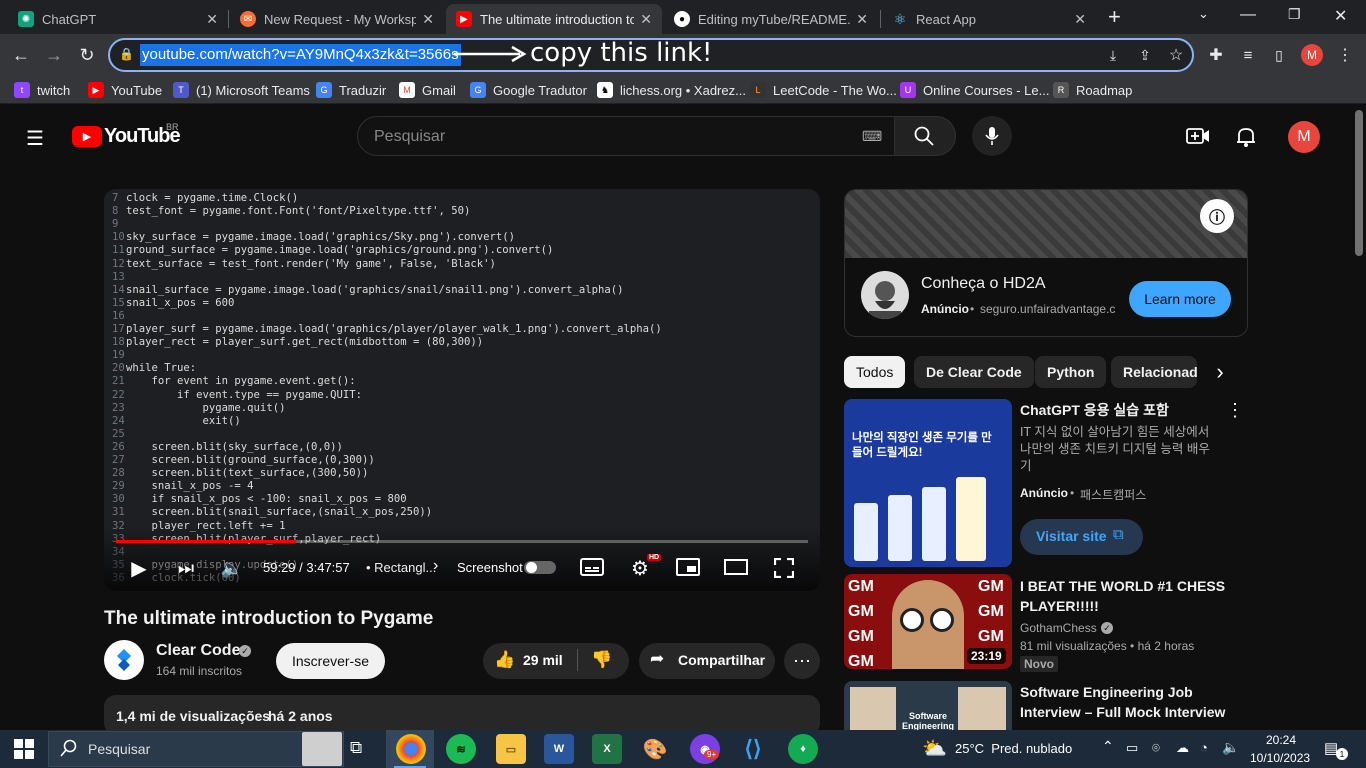  Describe the element at coordinates (1235, 410) in the screenshot. I see `more-options-icon: ⋮` at that location.